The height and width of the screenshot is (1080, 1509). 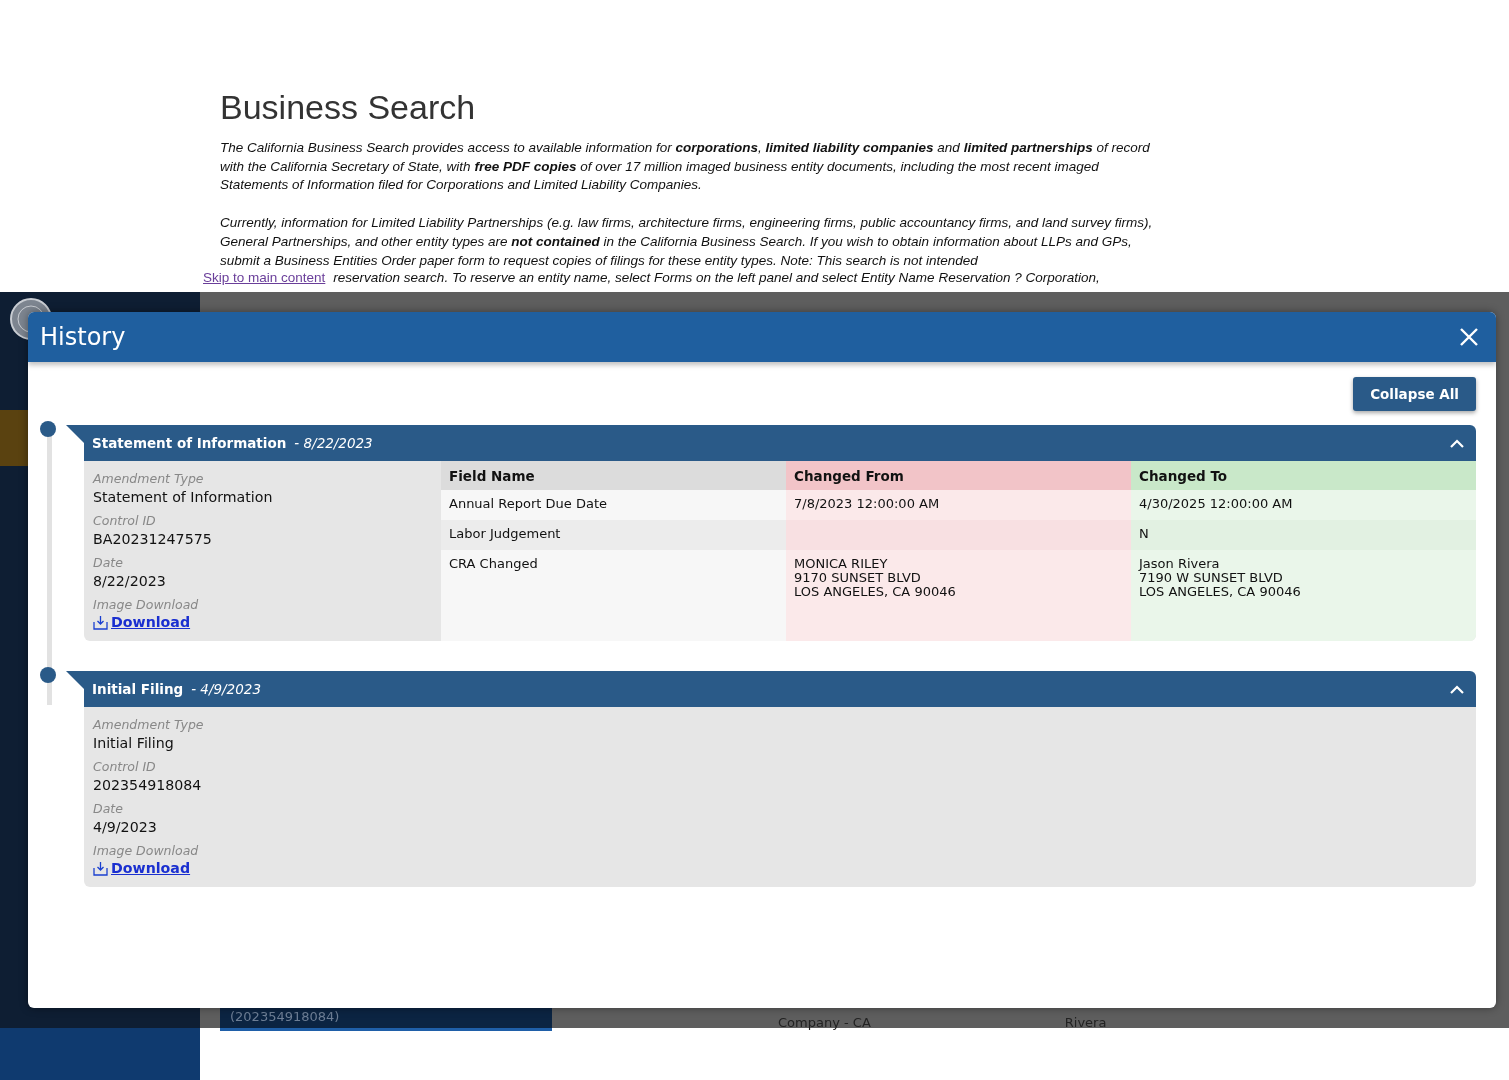 I want to click on intro-paragraph: The California Business Search provides access to available information for corporations, limited liability companies and limited partnerships of record with the California Secretary of State, with free PDF copies of over 17 million imaged business entity documents, including the most recent imaged Statements of Information filed for Corporations and Limited Liability Companies., so click(x=685, y=167).